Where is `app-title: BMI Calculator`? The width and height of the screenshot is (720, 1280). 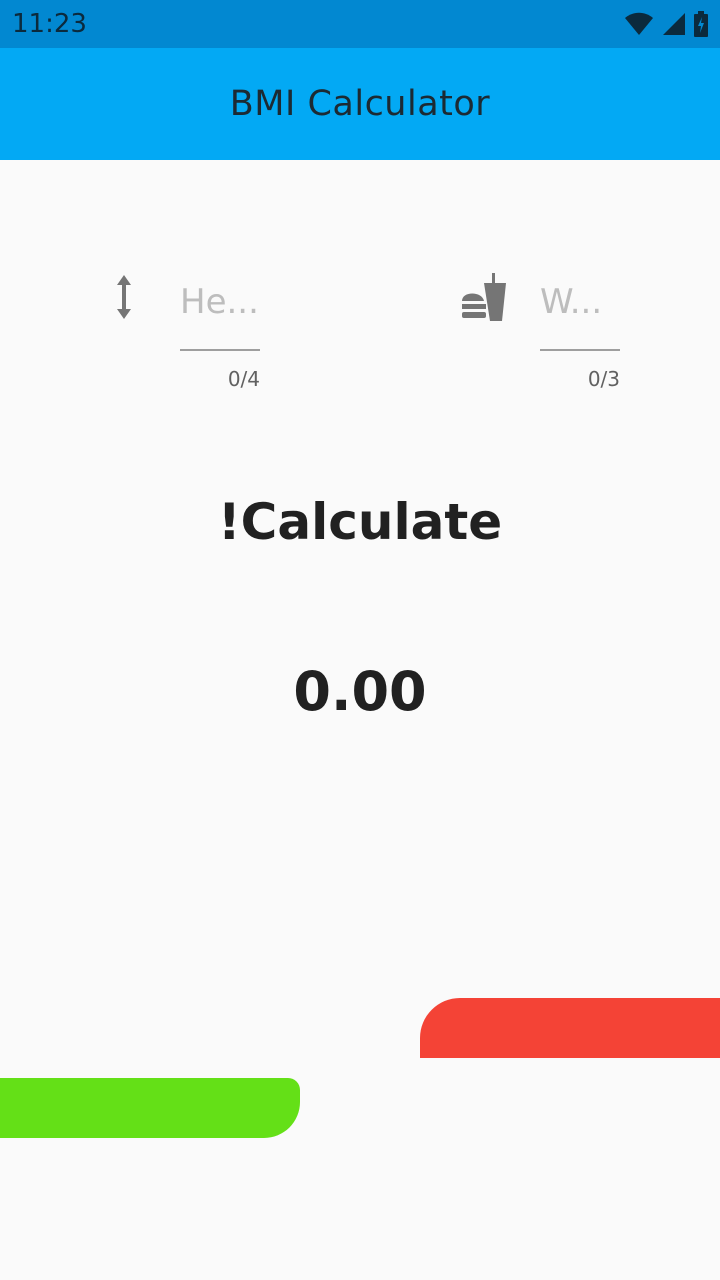 app-title: BMI Calculator is located at coordinates (360, 104).